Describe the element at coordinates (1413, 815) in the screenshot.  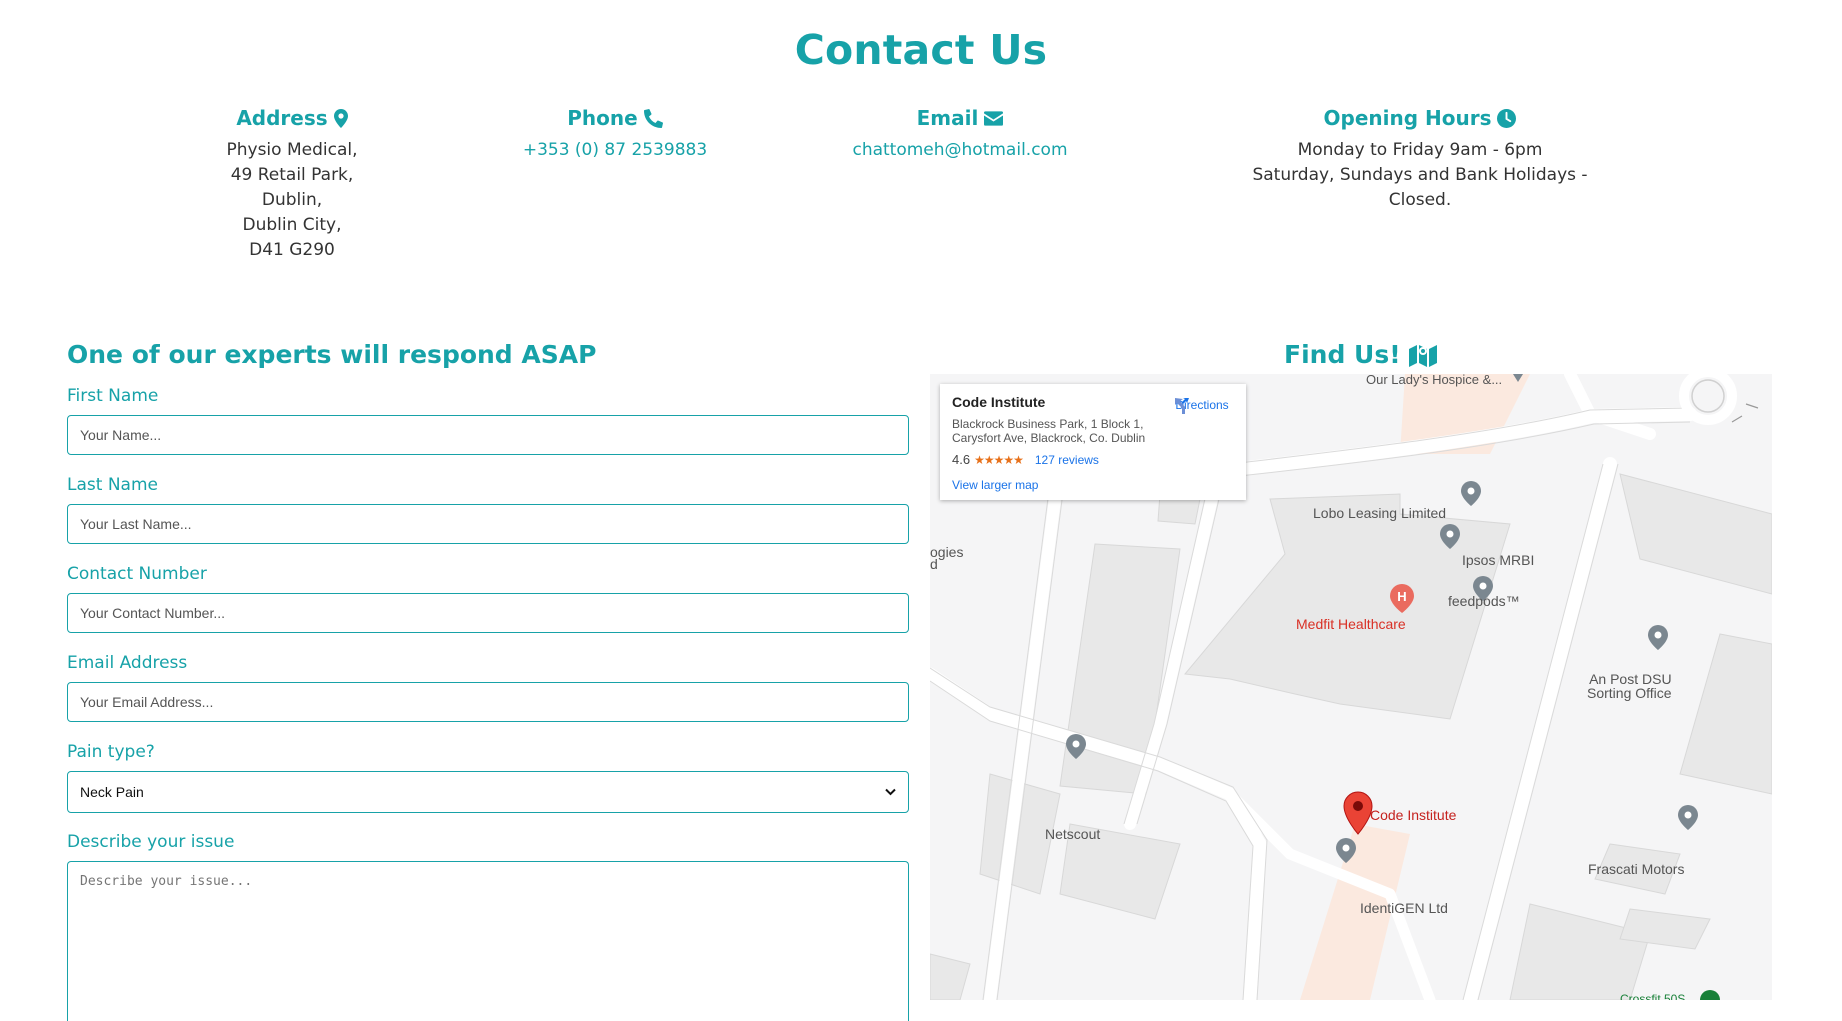
I see `poi-code-institute: Code Institute` at that location.